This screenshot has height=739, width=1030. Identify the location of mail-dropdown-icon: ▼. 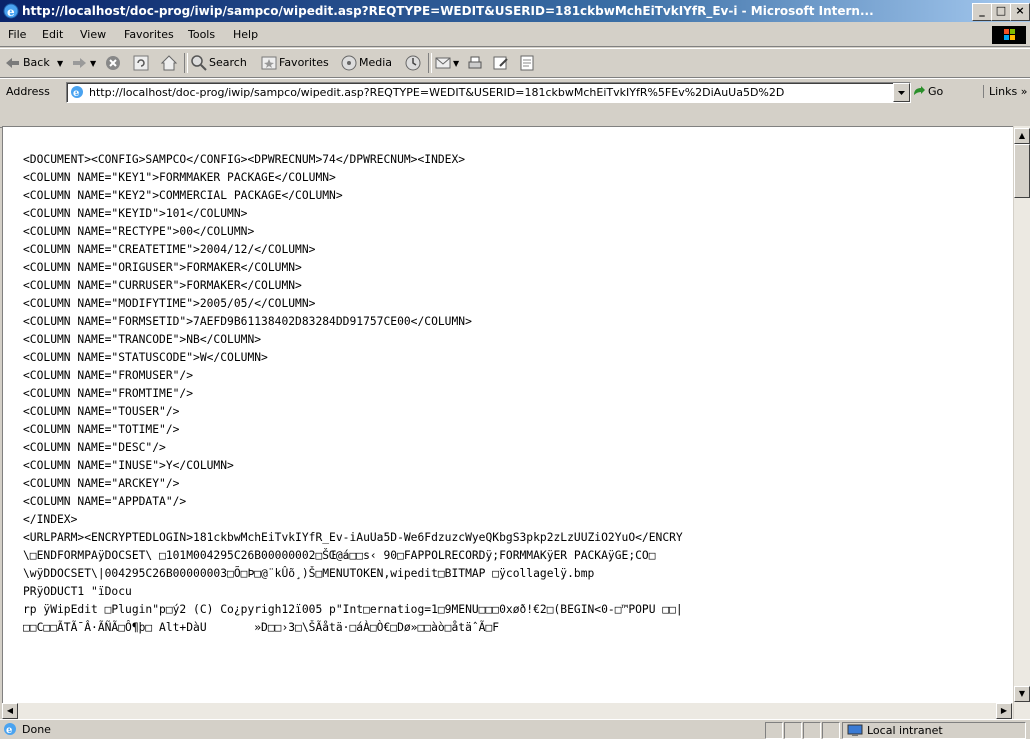
(456, 63).